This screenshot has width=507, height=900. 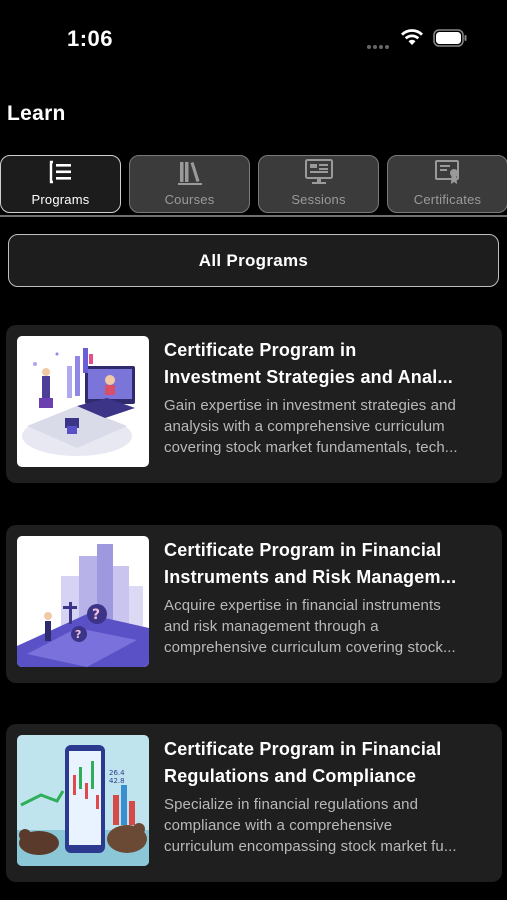 What do you see at coordinates (290, 776) in the screenshot?
I see `program-title-line: Regulations and Compliance` at bounding box center [290, 776].